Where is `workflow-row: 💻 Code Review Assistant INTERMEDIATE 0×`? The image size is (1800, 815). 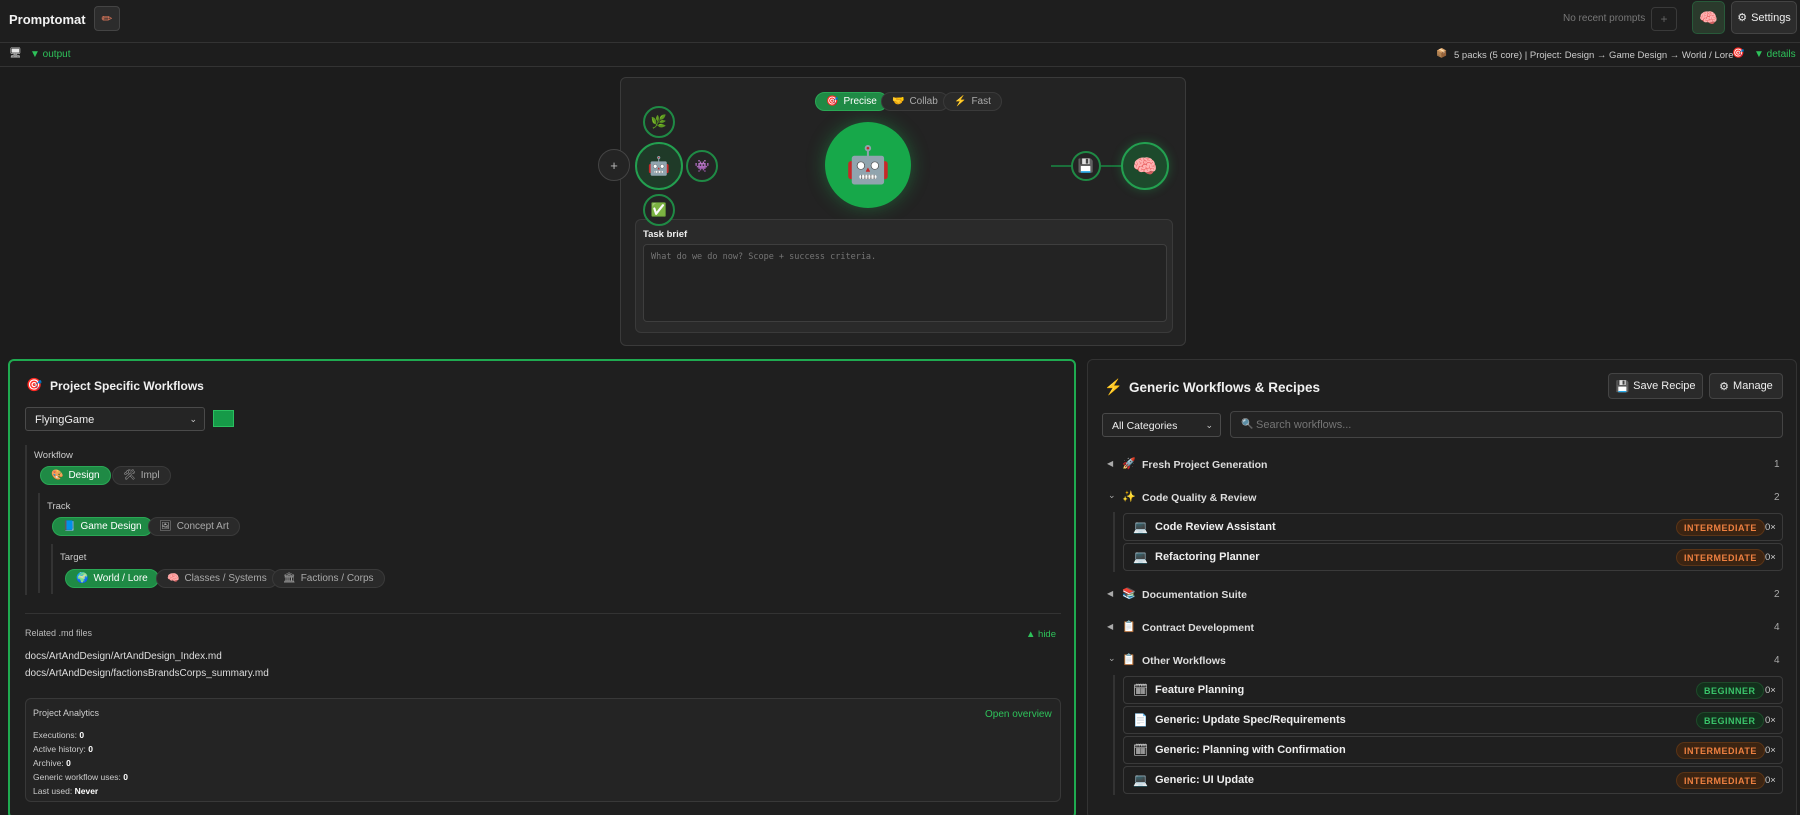 workflow-row: 💻 Code Review Assistant INTERMEDIATE 0× is located at coordinates (1453, 527).